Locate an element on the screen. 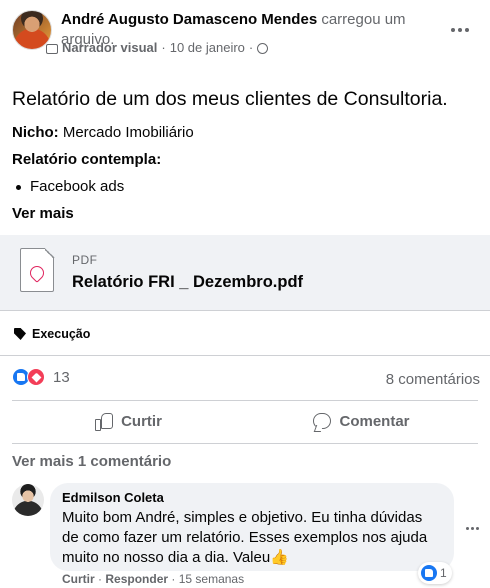 This screenshot has width=490, height=588. like-button: Curtir is located at coordinates (128, 421).